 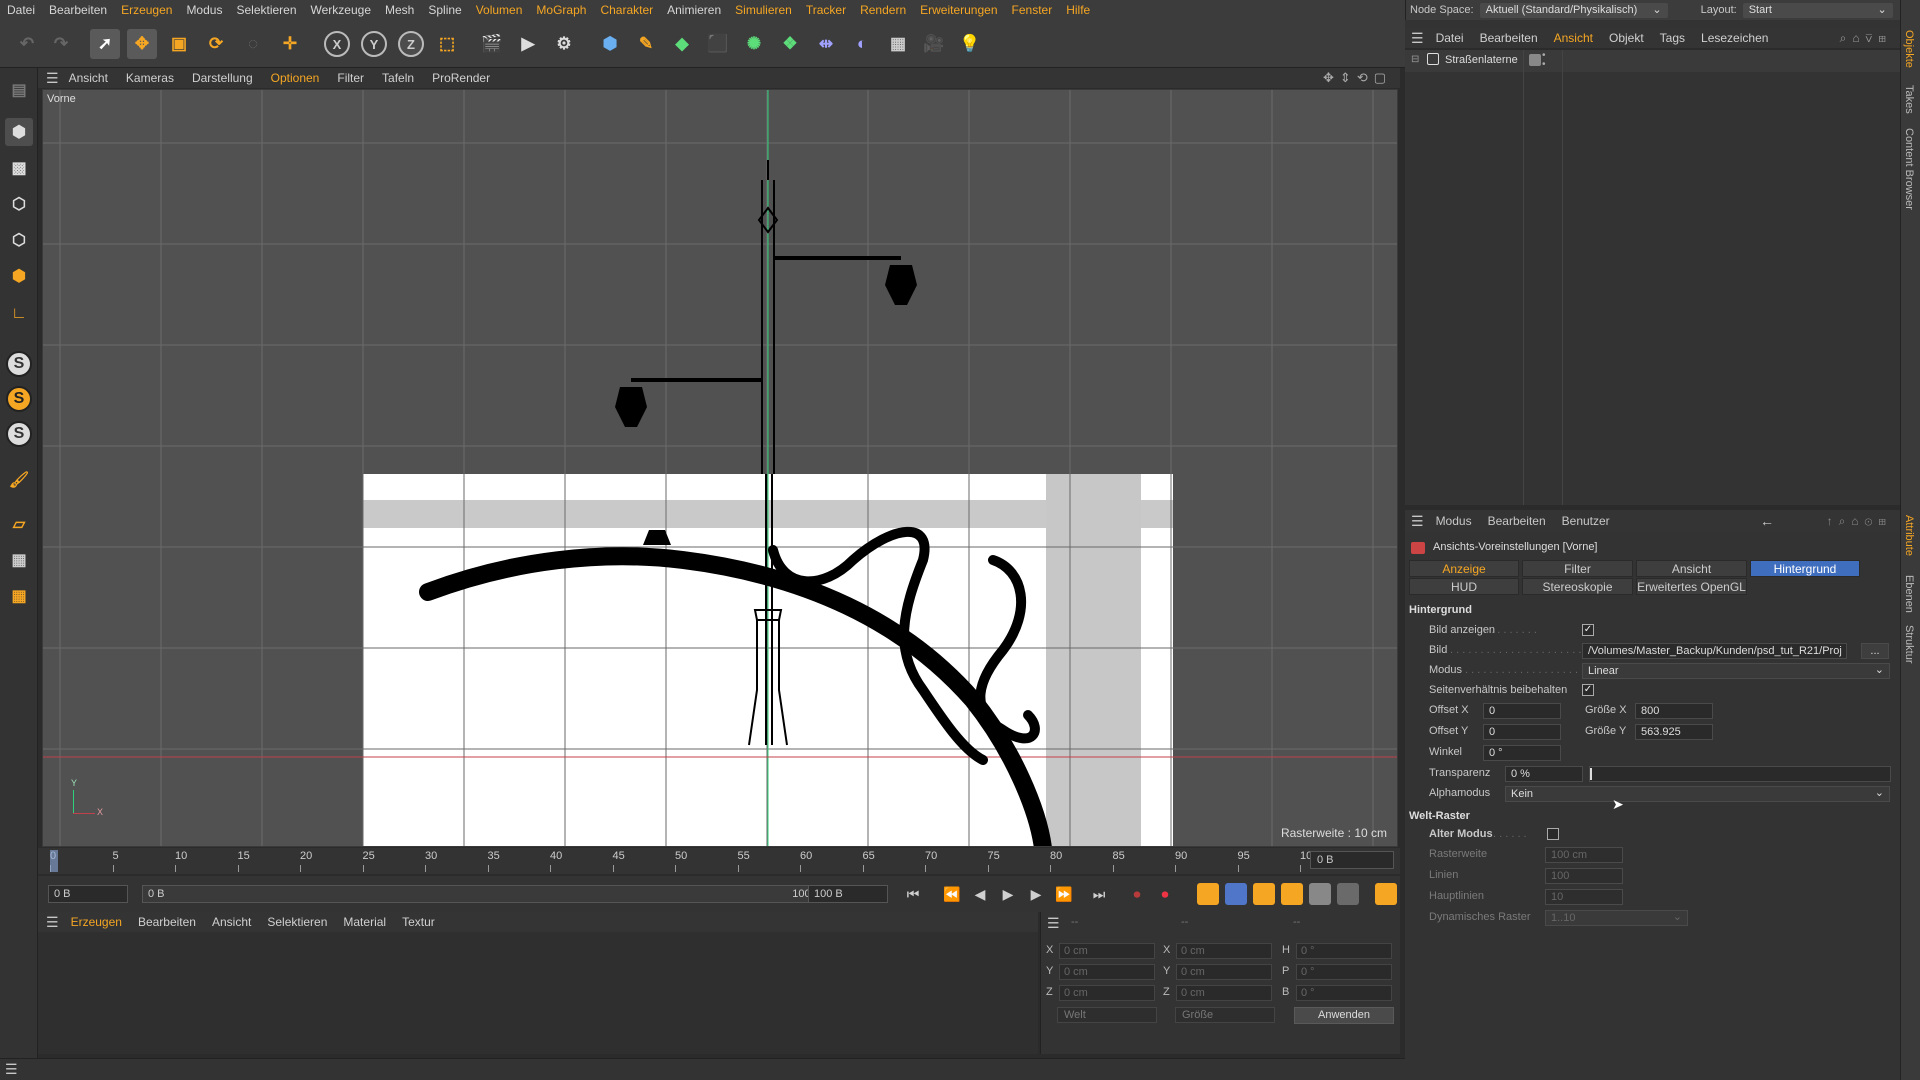 I want to click on coord-size-z-field: 0 cm, so click(x=1224, y=993).